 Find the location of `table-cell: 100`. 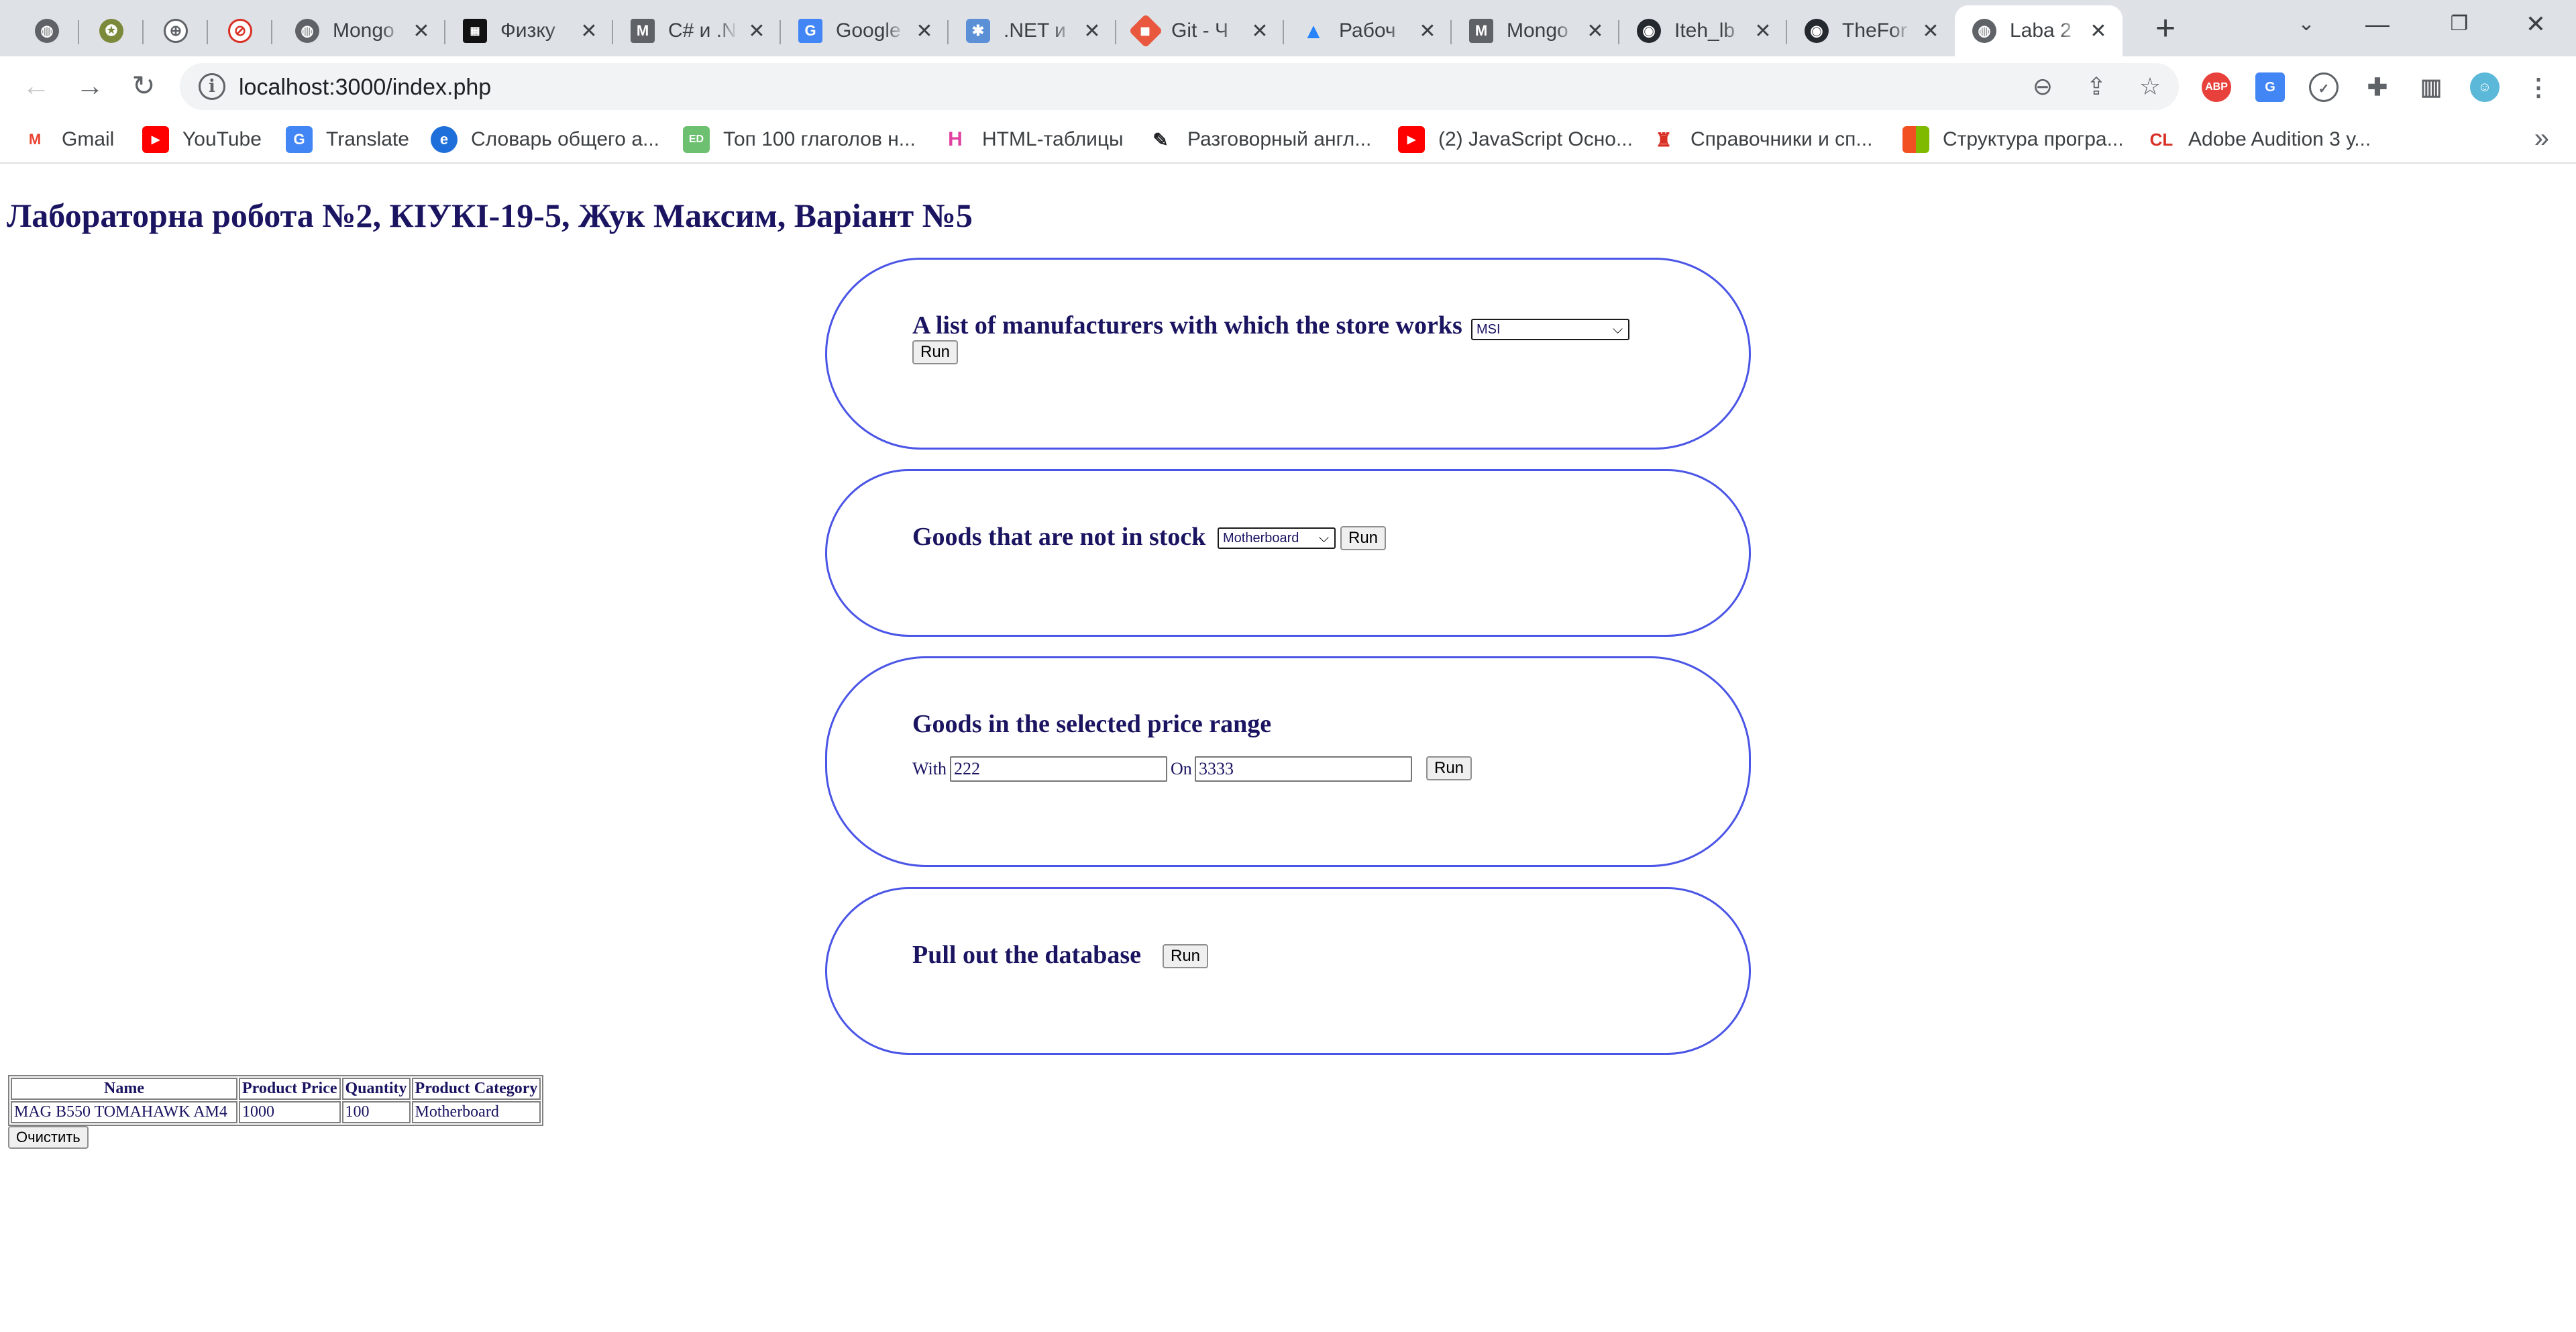

table-cell: 100 is located at coordinates (376, 1112).